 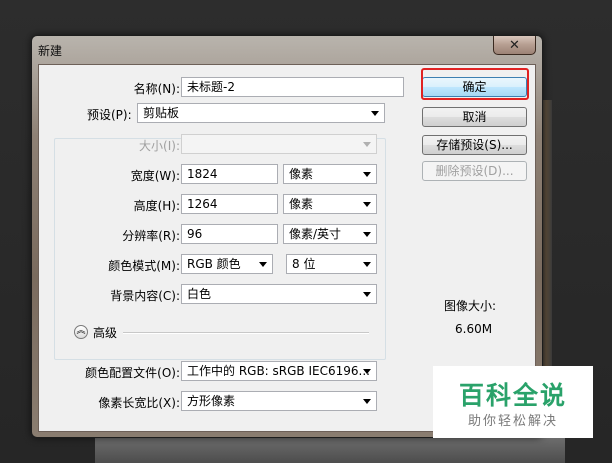 What do you see at coordinates (261, 113) in the screenshot?
I see `preset-select: 剪贴板` at bounding box center [261, 113].